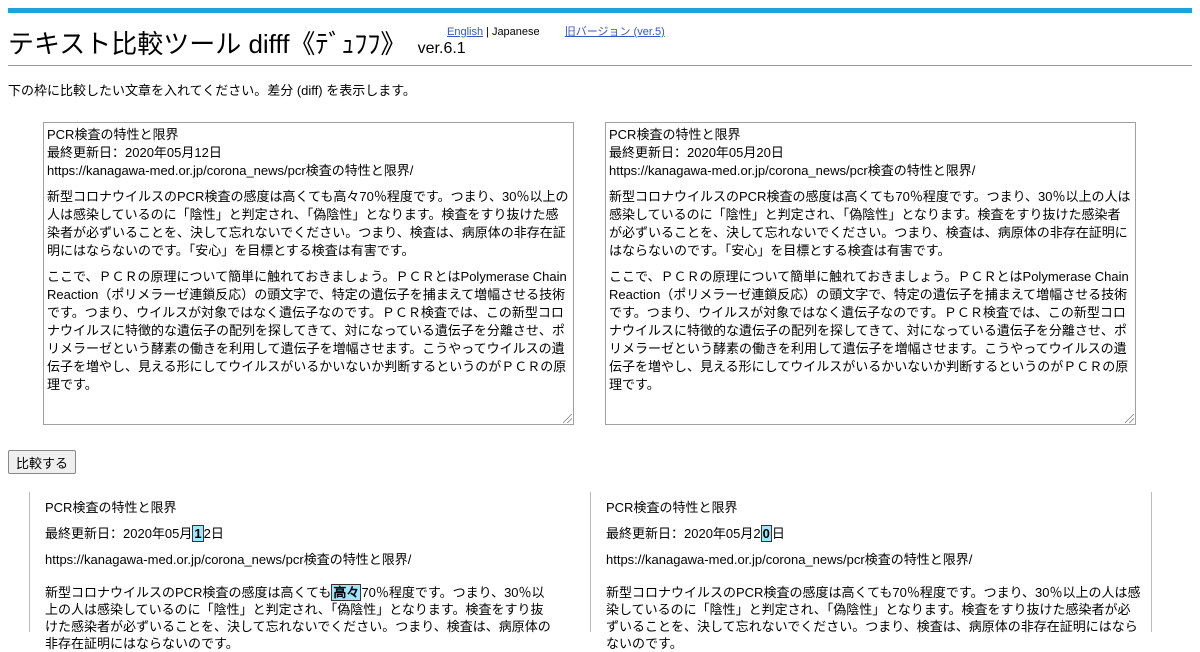 This screenshot has width=1200, height=652. I want to click on result-line: 最終更新日：2020年05月2 0 日, so click(695, 533).